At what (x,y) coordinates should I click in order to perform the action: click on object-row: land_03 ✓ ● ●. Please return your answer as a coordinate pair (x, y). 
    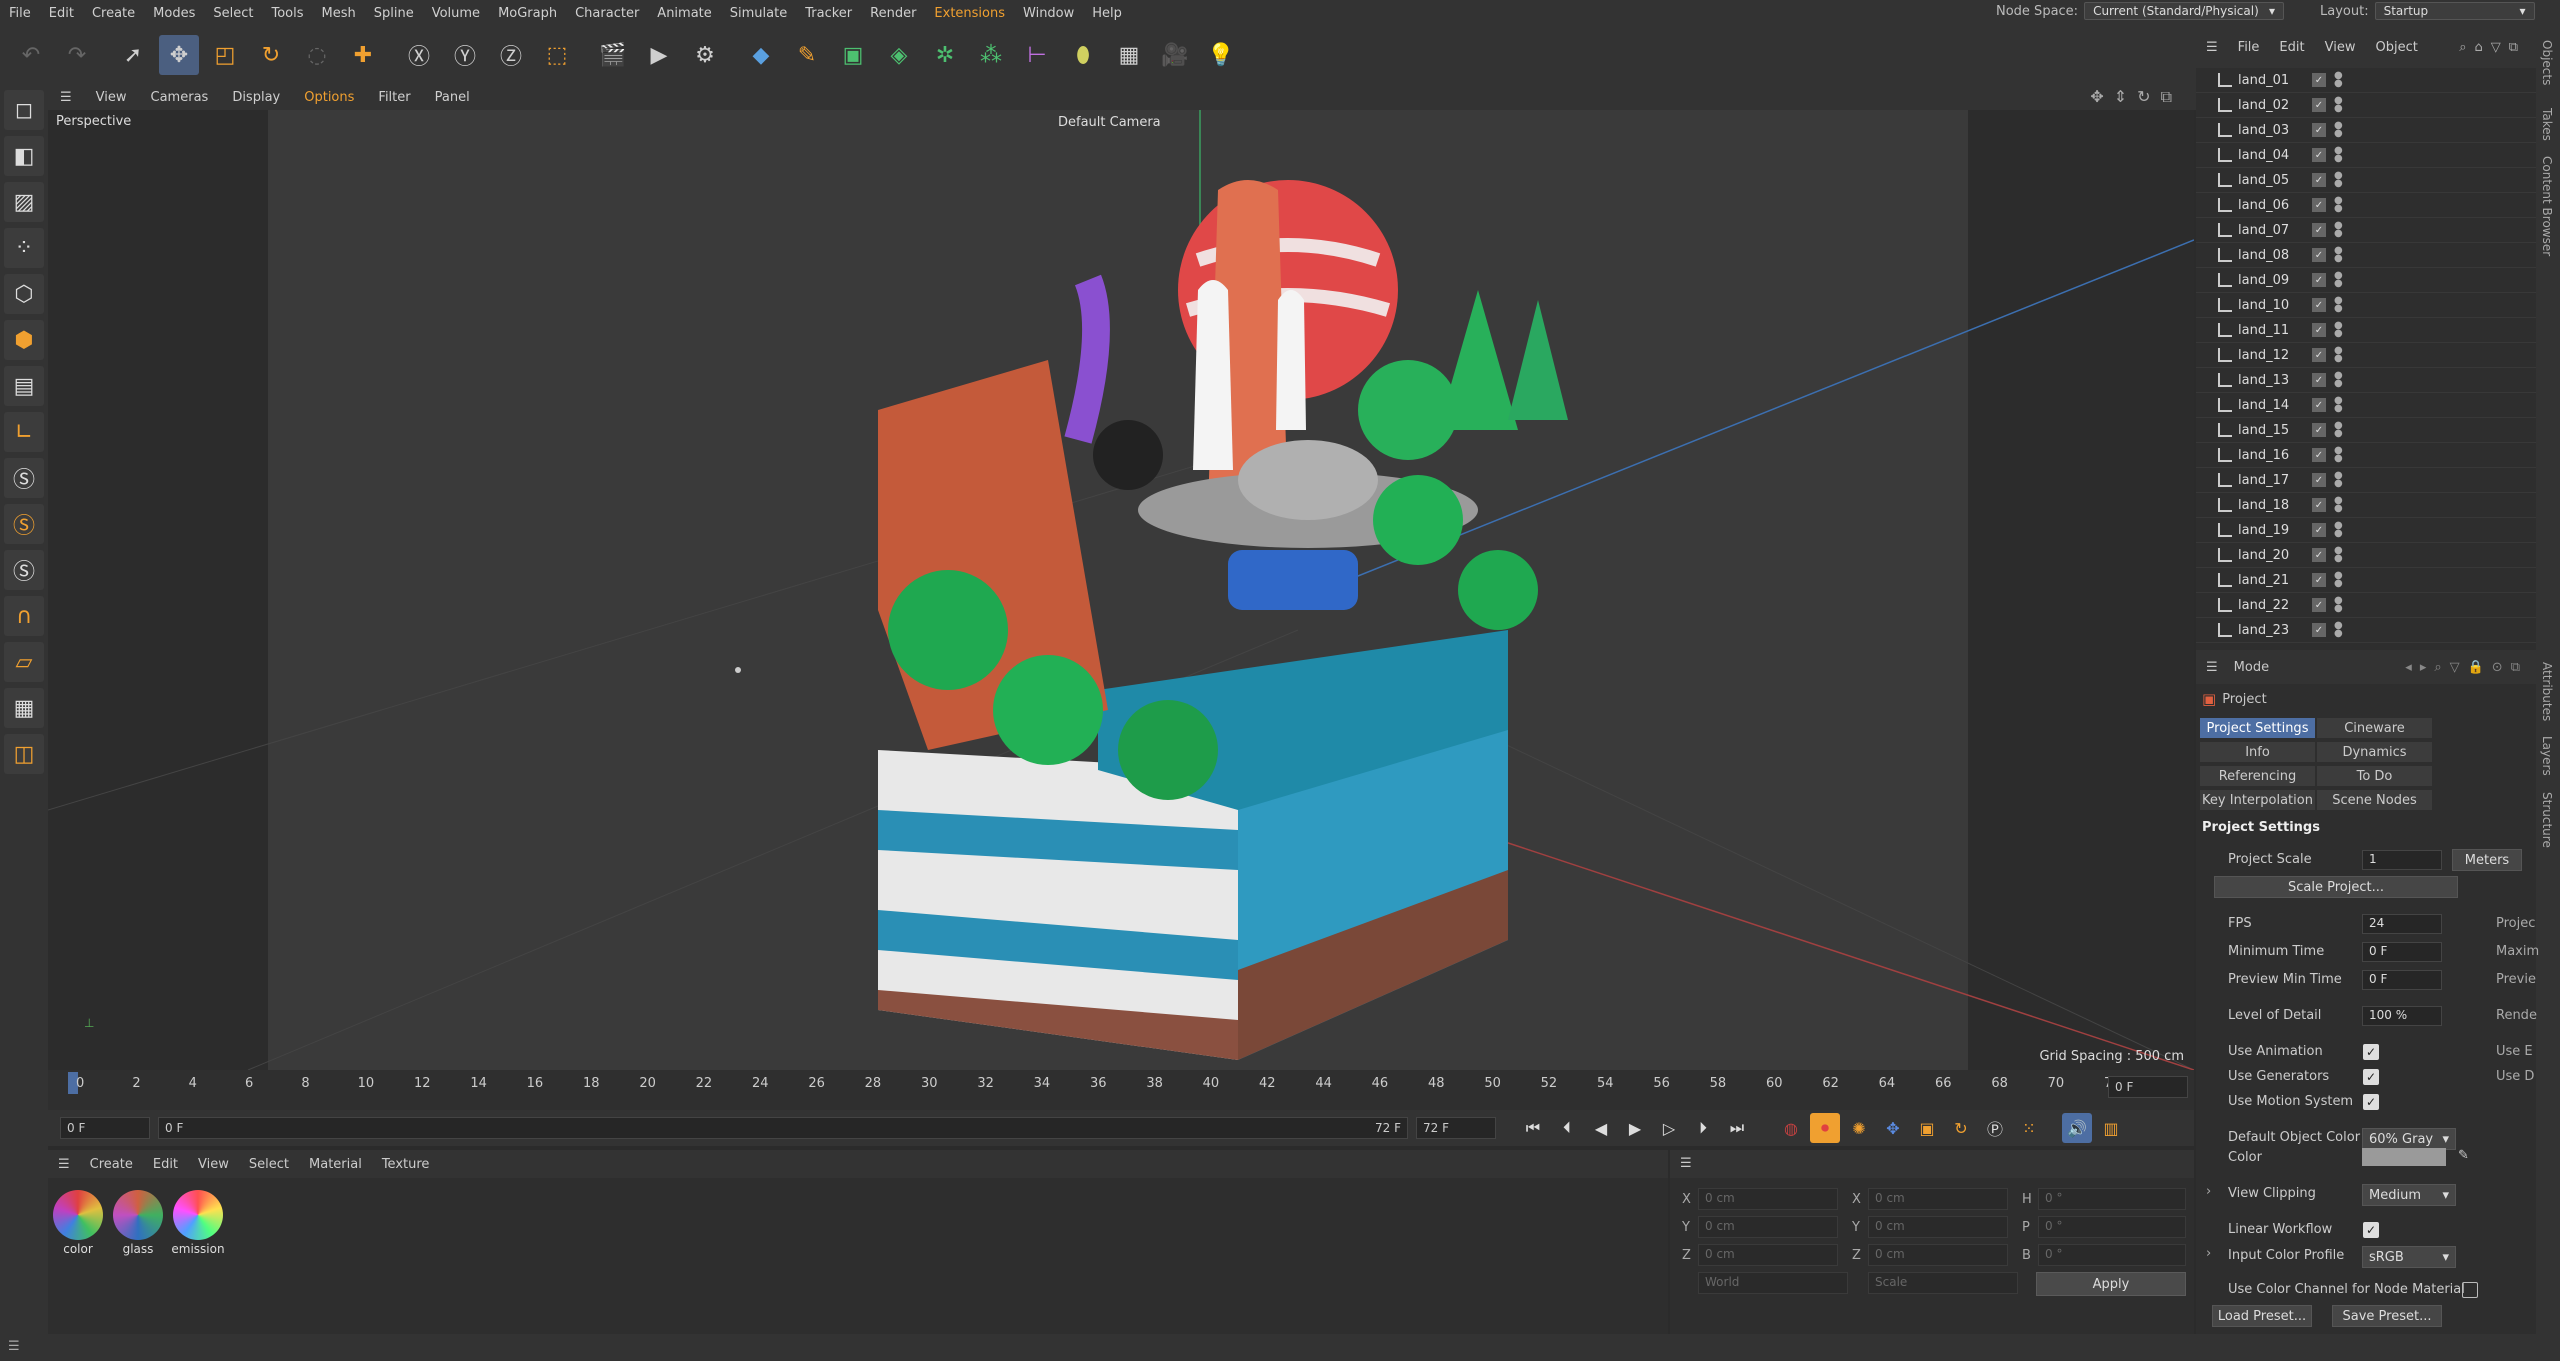
    Looking at the image, I should click on (2366, 130).